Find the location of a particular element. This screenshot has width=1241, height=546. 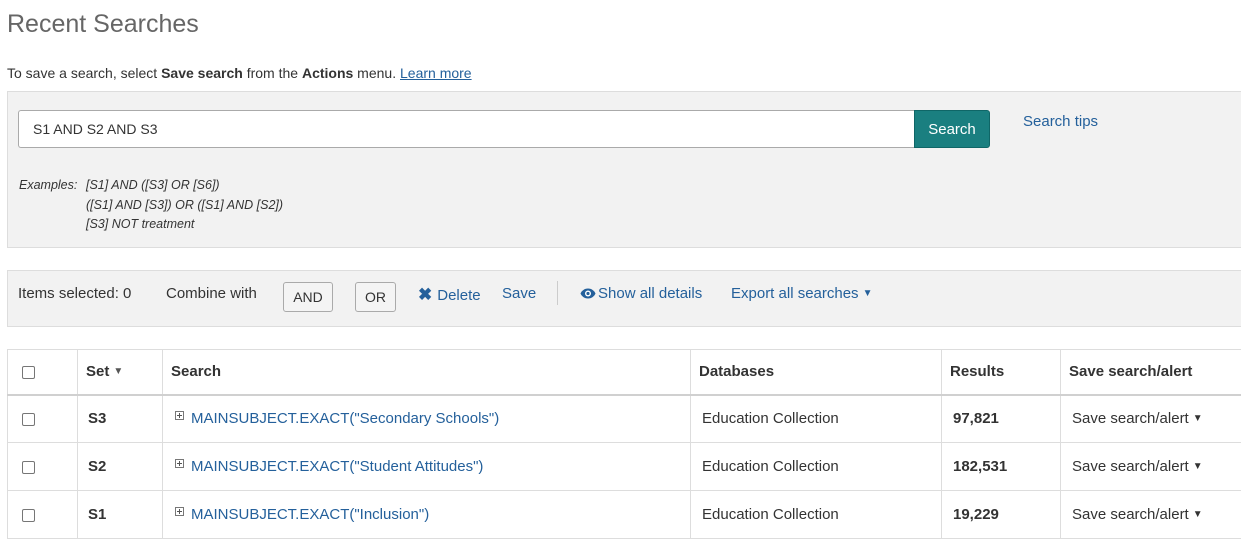

search-column-header: Search is located at coordinates (426, 372).